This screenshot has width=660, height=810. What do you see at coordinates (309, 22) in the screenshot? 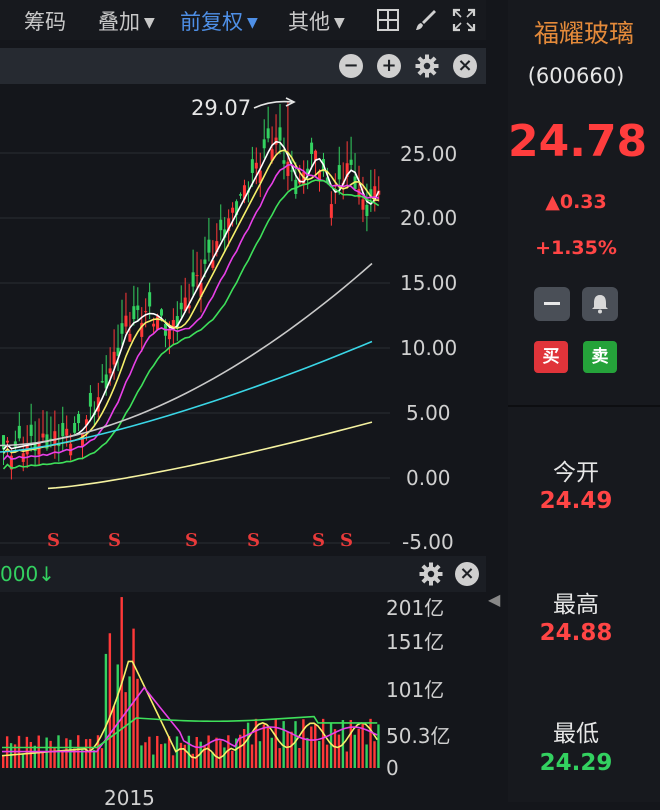
I see `other-label: 其他` at bounding box center [309, 22].